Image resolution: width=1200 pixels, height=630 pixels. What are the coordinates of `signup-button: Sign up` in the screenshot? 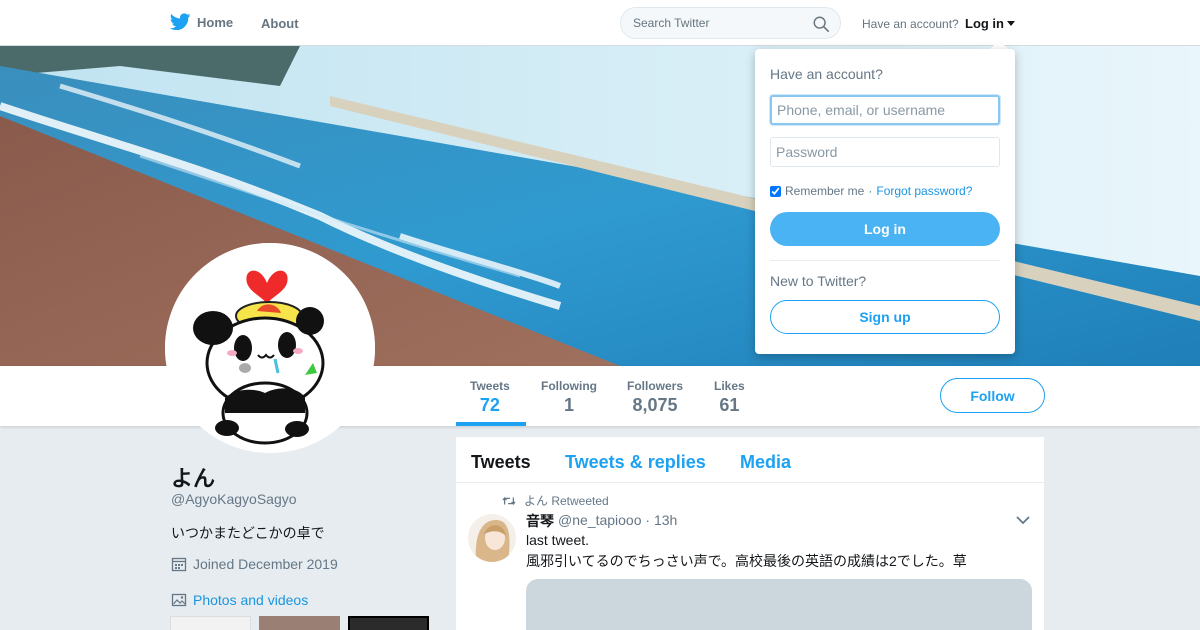 It's located at (885, 317).